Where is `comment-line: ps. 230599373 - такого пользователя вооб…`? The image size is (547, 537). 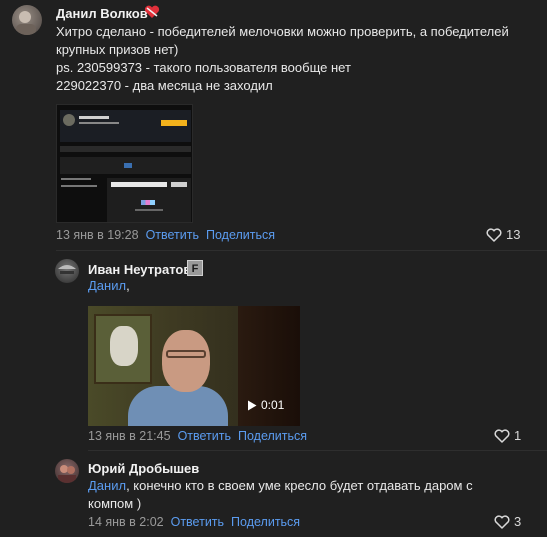
comment-line: ps. 230599373 - такого пользователя вооб… is located at coordinates (203, 67).